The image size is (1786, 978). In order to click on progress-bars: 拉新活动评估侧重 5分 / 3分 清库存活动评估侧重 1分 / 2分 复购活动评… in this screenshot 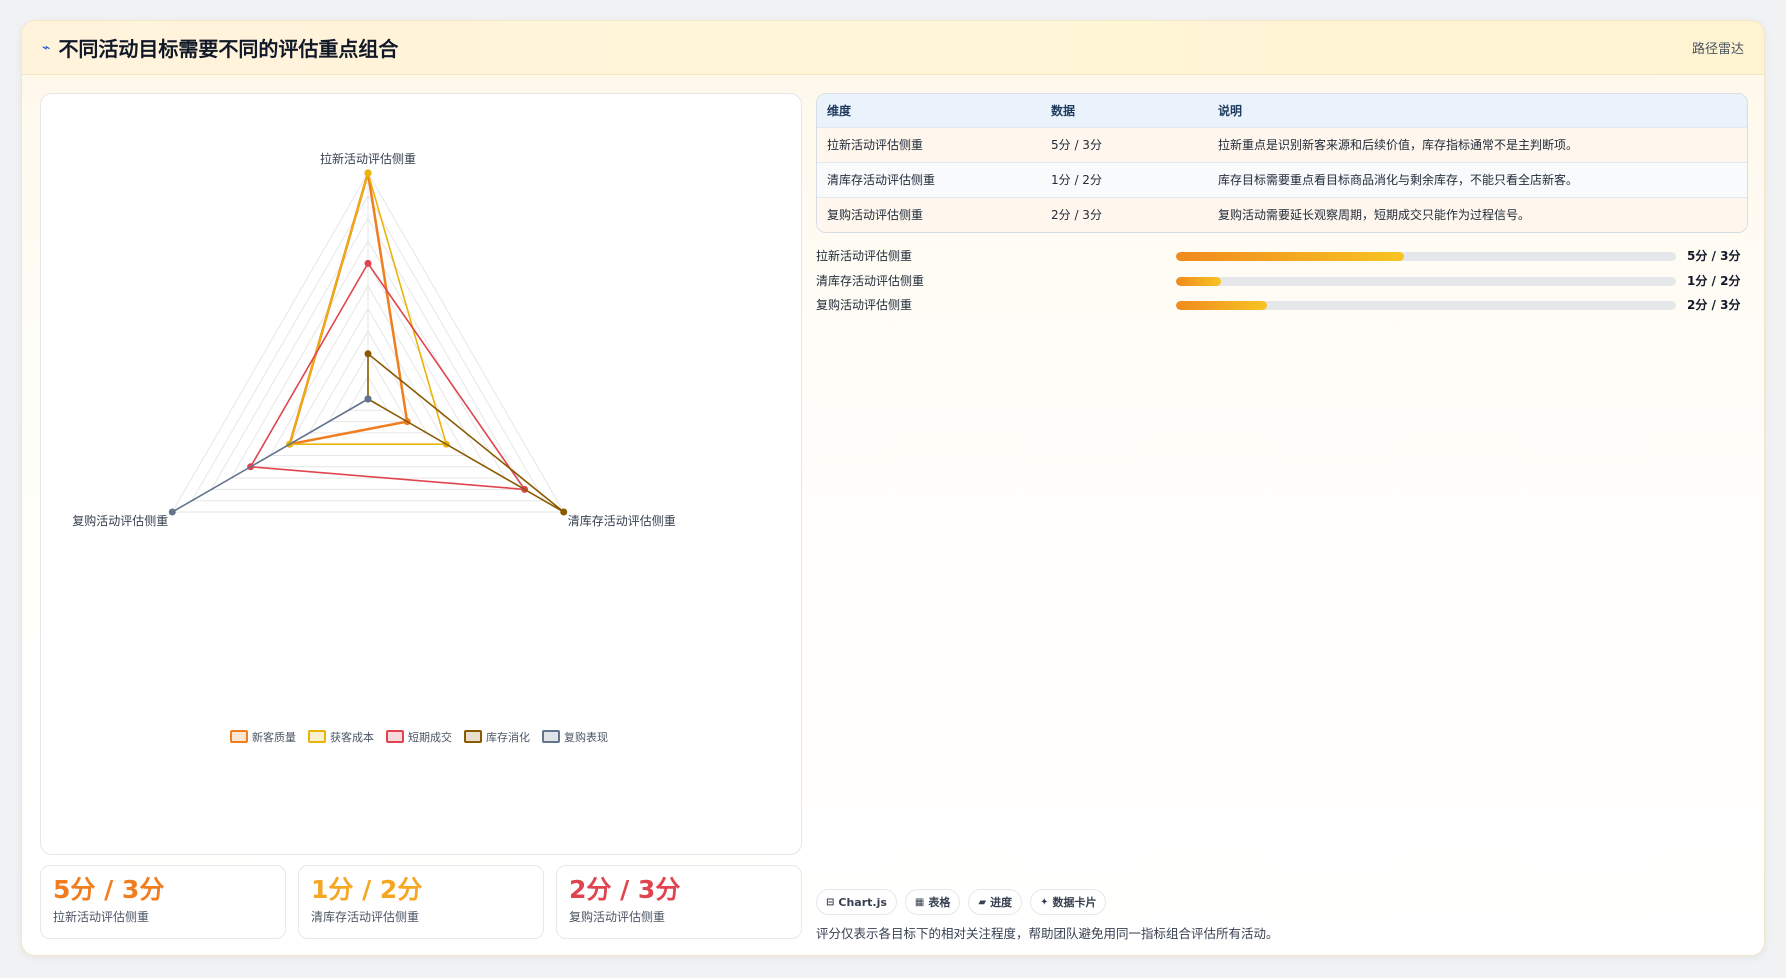, I will do `click(1282, 280)`.